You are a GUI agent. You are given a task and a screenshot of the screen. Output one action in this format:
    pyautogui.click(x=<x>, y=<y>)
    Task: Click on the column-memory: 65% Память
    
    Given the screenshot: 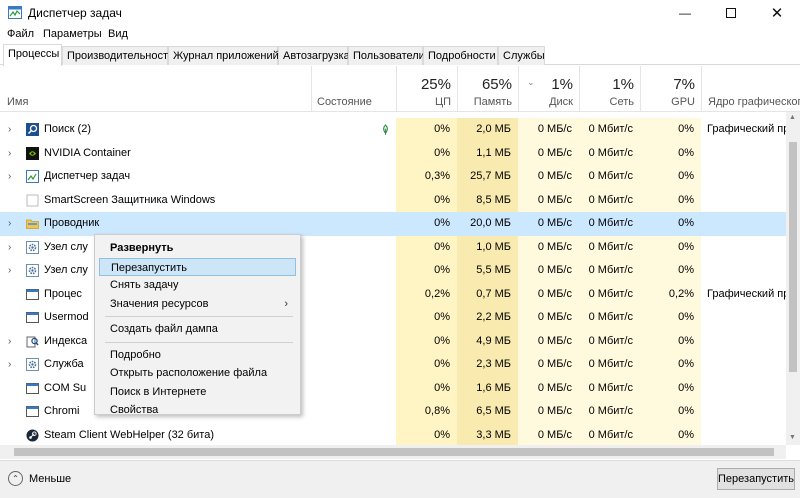 What is the action you would take?
    pyautogui.click(x=487, y=89)
    